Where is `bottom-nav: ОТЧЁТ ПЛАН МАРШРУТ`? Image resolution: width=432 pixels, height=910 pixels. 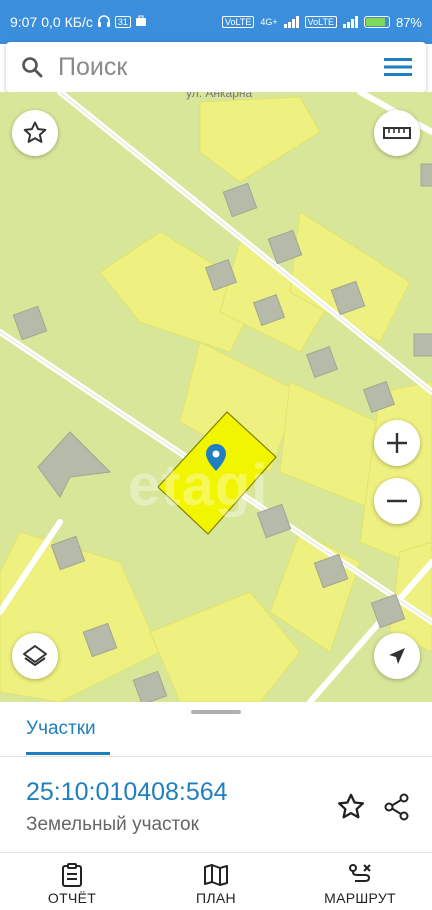
bottom-nav: ОТЧЁТ ПЛАН МАРШРУТ is located at coordinates (216, 884).